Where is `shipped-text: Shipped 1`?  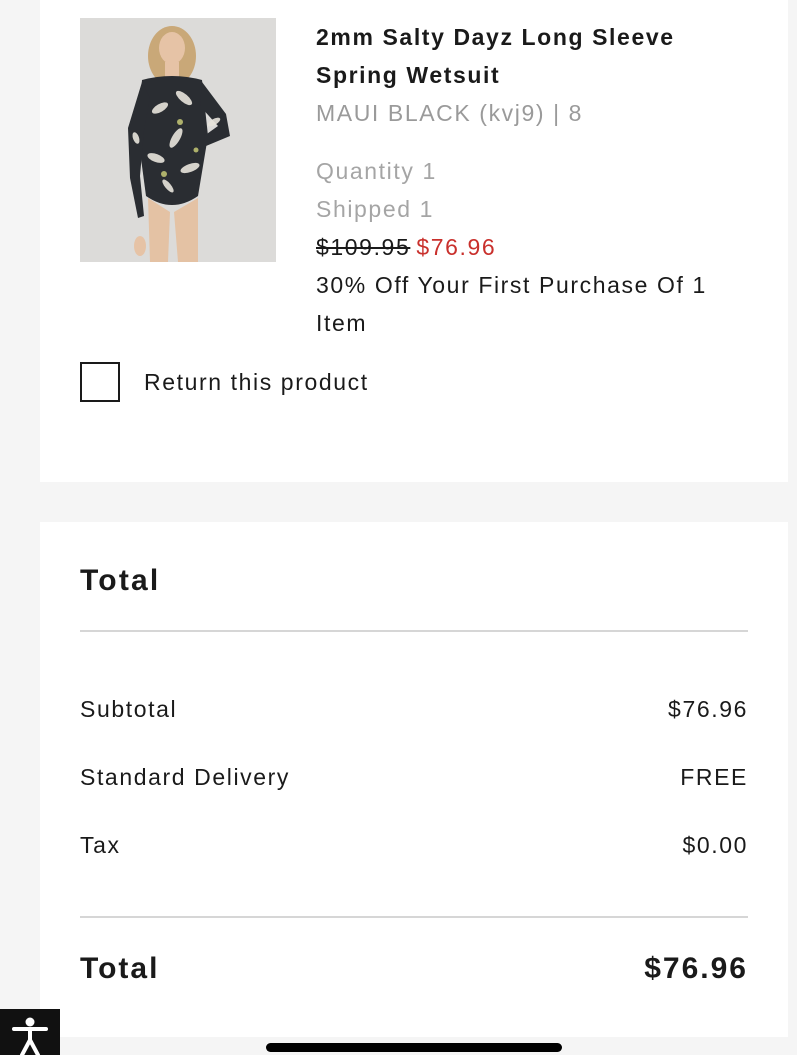 shipped-text: Shipped 1 is located at coordinates (375, 209).